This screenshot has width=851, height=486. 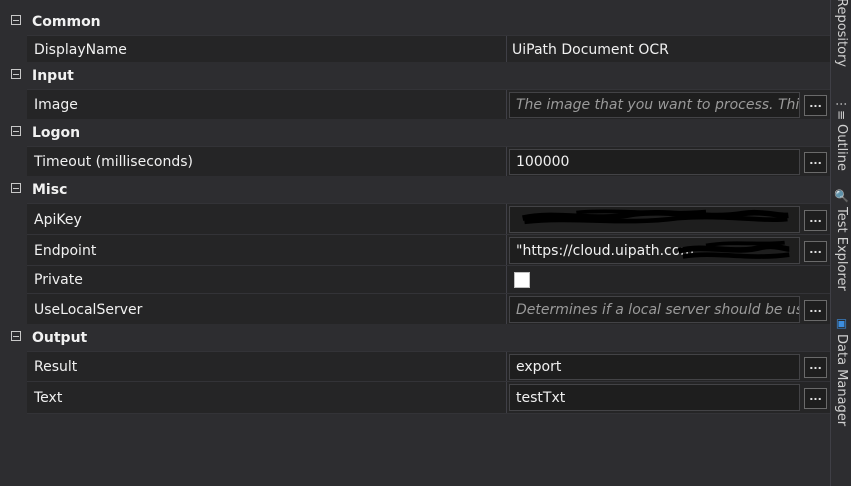 What do you see at coordinates (415, 338) in the screenshot?
I see `category-output: Output` at bounding box center [415, 338].